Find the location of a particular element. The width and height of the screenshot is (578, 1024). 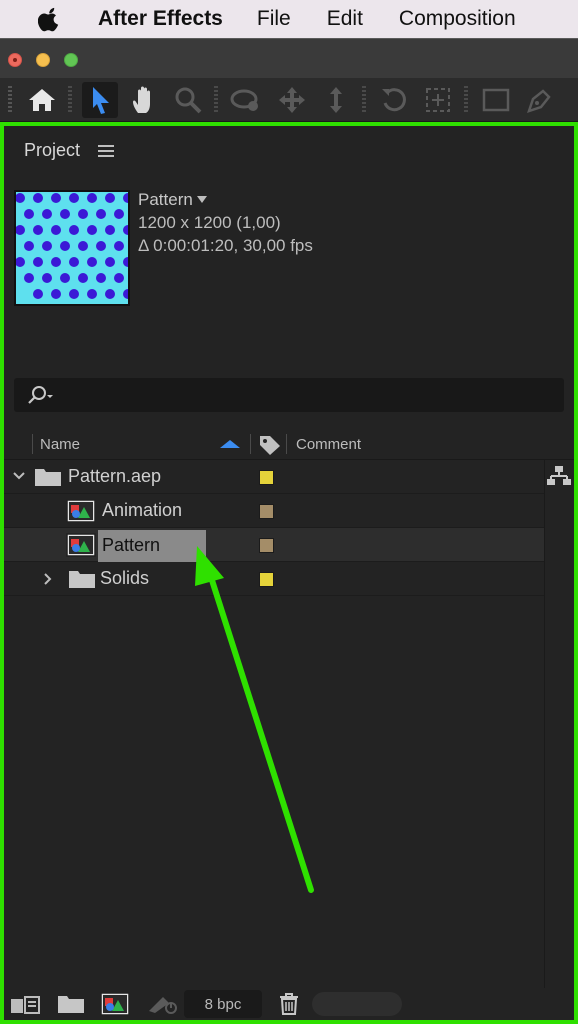

toolbar-grip is located at coordinates (10, 100).